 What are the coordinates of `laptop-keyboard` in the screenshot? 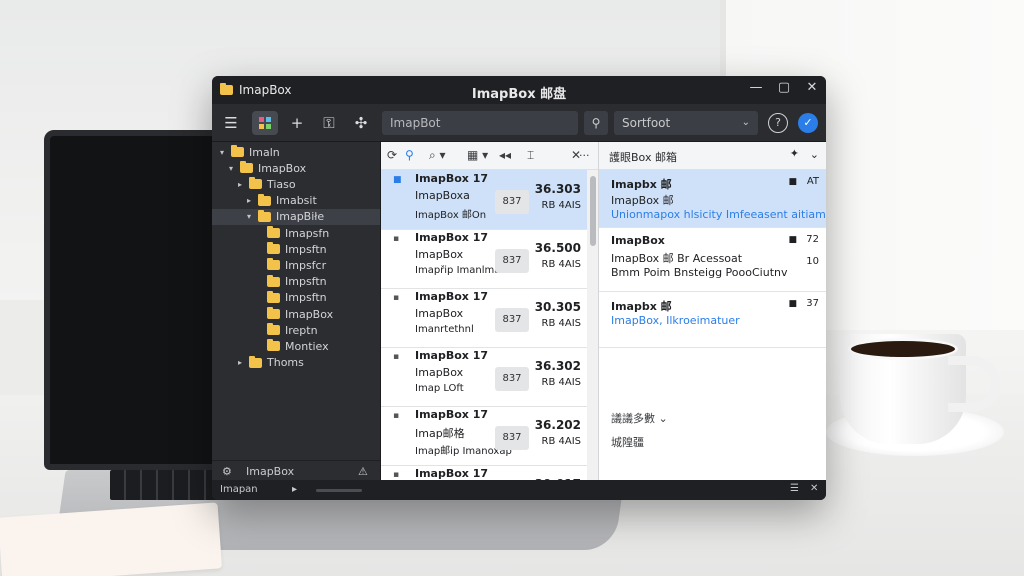 It's located at (165, 485).